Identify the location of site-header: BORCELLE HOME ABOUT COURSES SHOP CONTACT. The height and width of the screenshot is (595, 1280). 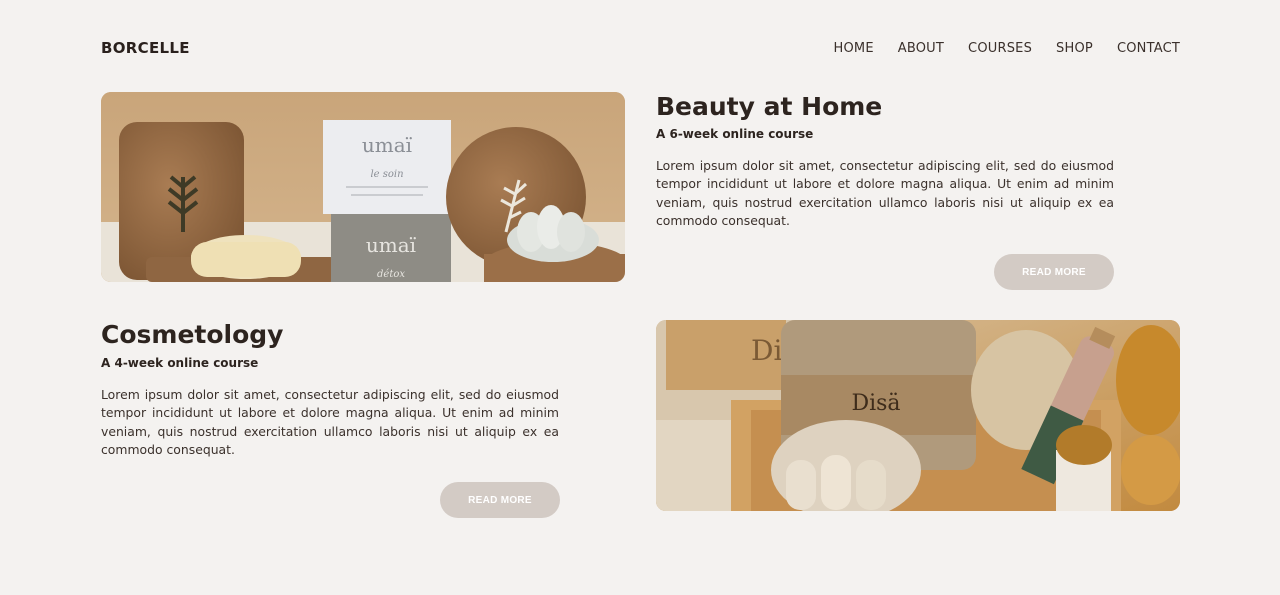
(640, 48).